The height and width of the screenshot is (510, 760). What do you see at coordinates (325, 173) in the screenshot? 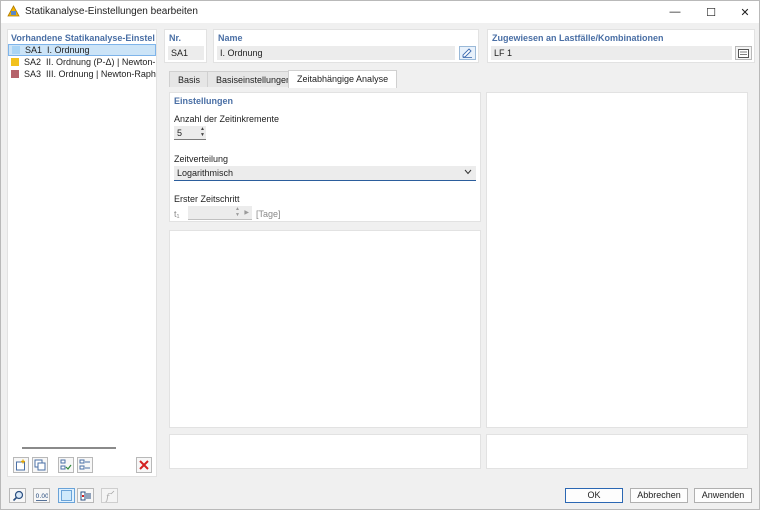
I see `distribution-select: Logarithmisch` at bounding box center [325, 173].